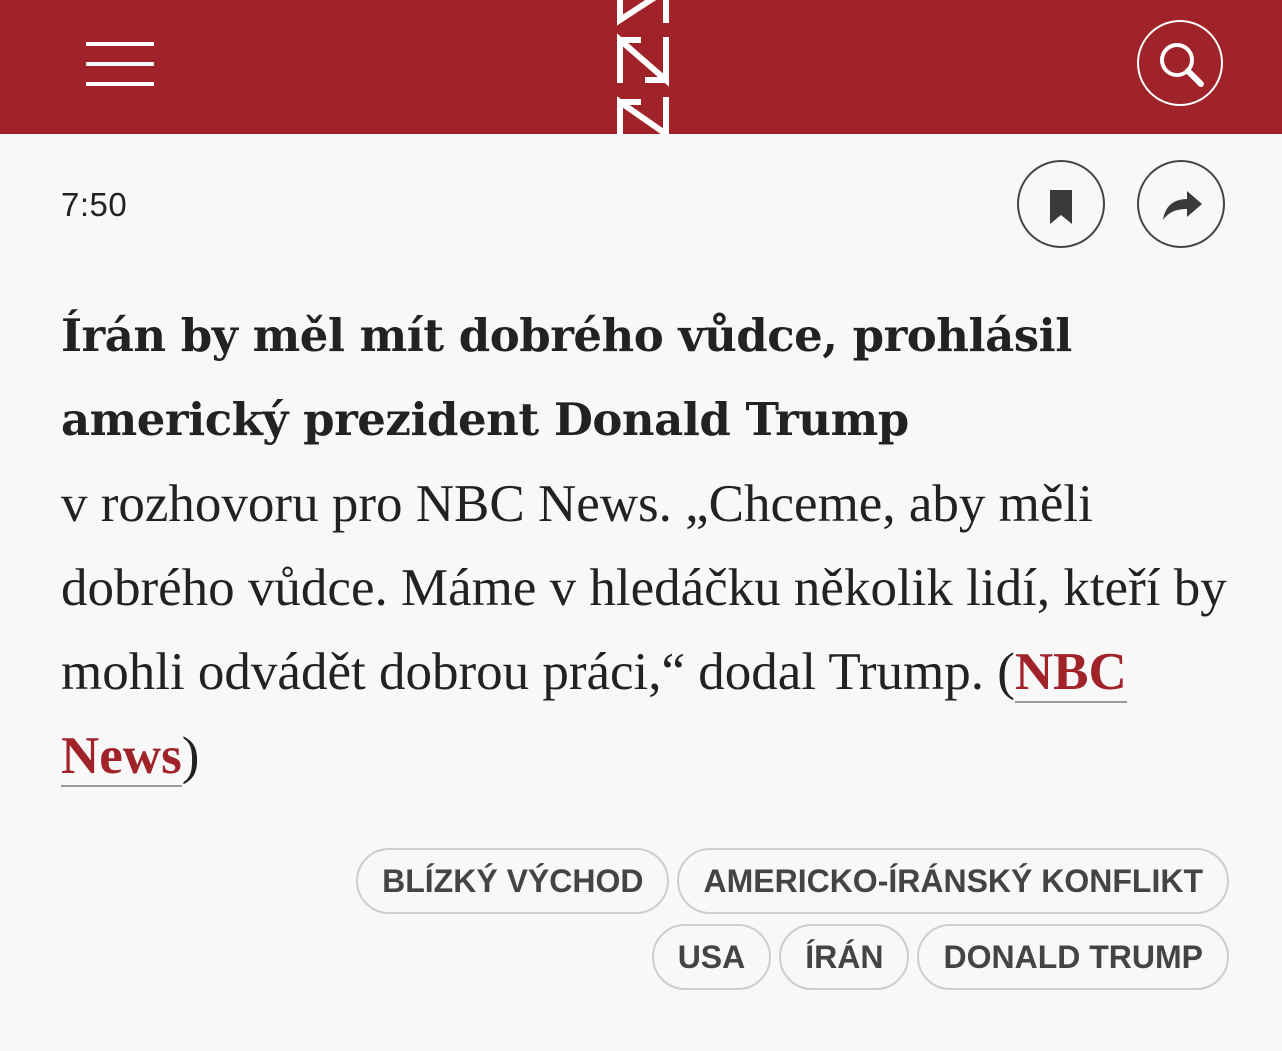 The width and height of the screenshot is (1282, 1051). Describe the element at coordinates (1061, 207) in the screenshot. I see `bookmark-icon` at that location.